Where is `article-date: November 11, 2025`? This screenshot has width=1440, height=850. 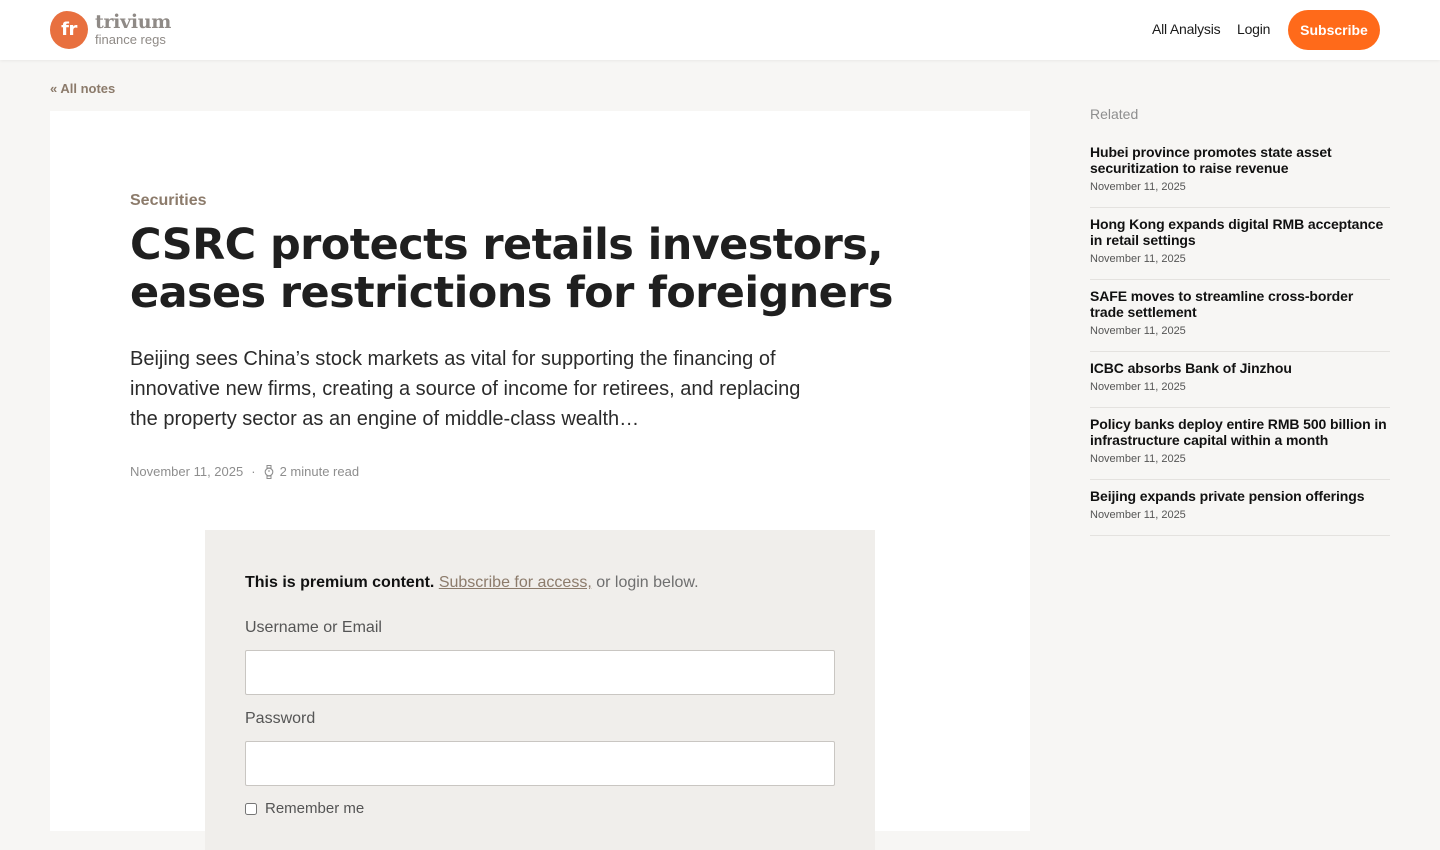 article-date: November 11, 2025 is located at coordinates (187, 471).